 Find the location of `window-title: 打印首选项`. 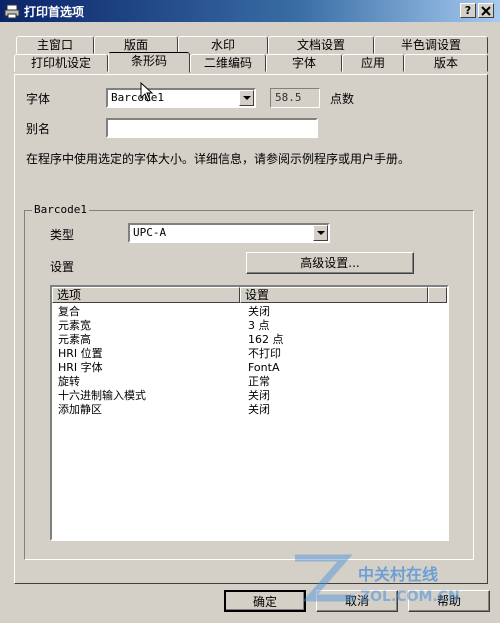

window-title: 打印首选项 is located at coordinates (54, 12).